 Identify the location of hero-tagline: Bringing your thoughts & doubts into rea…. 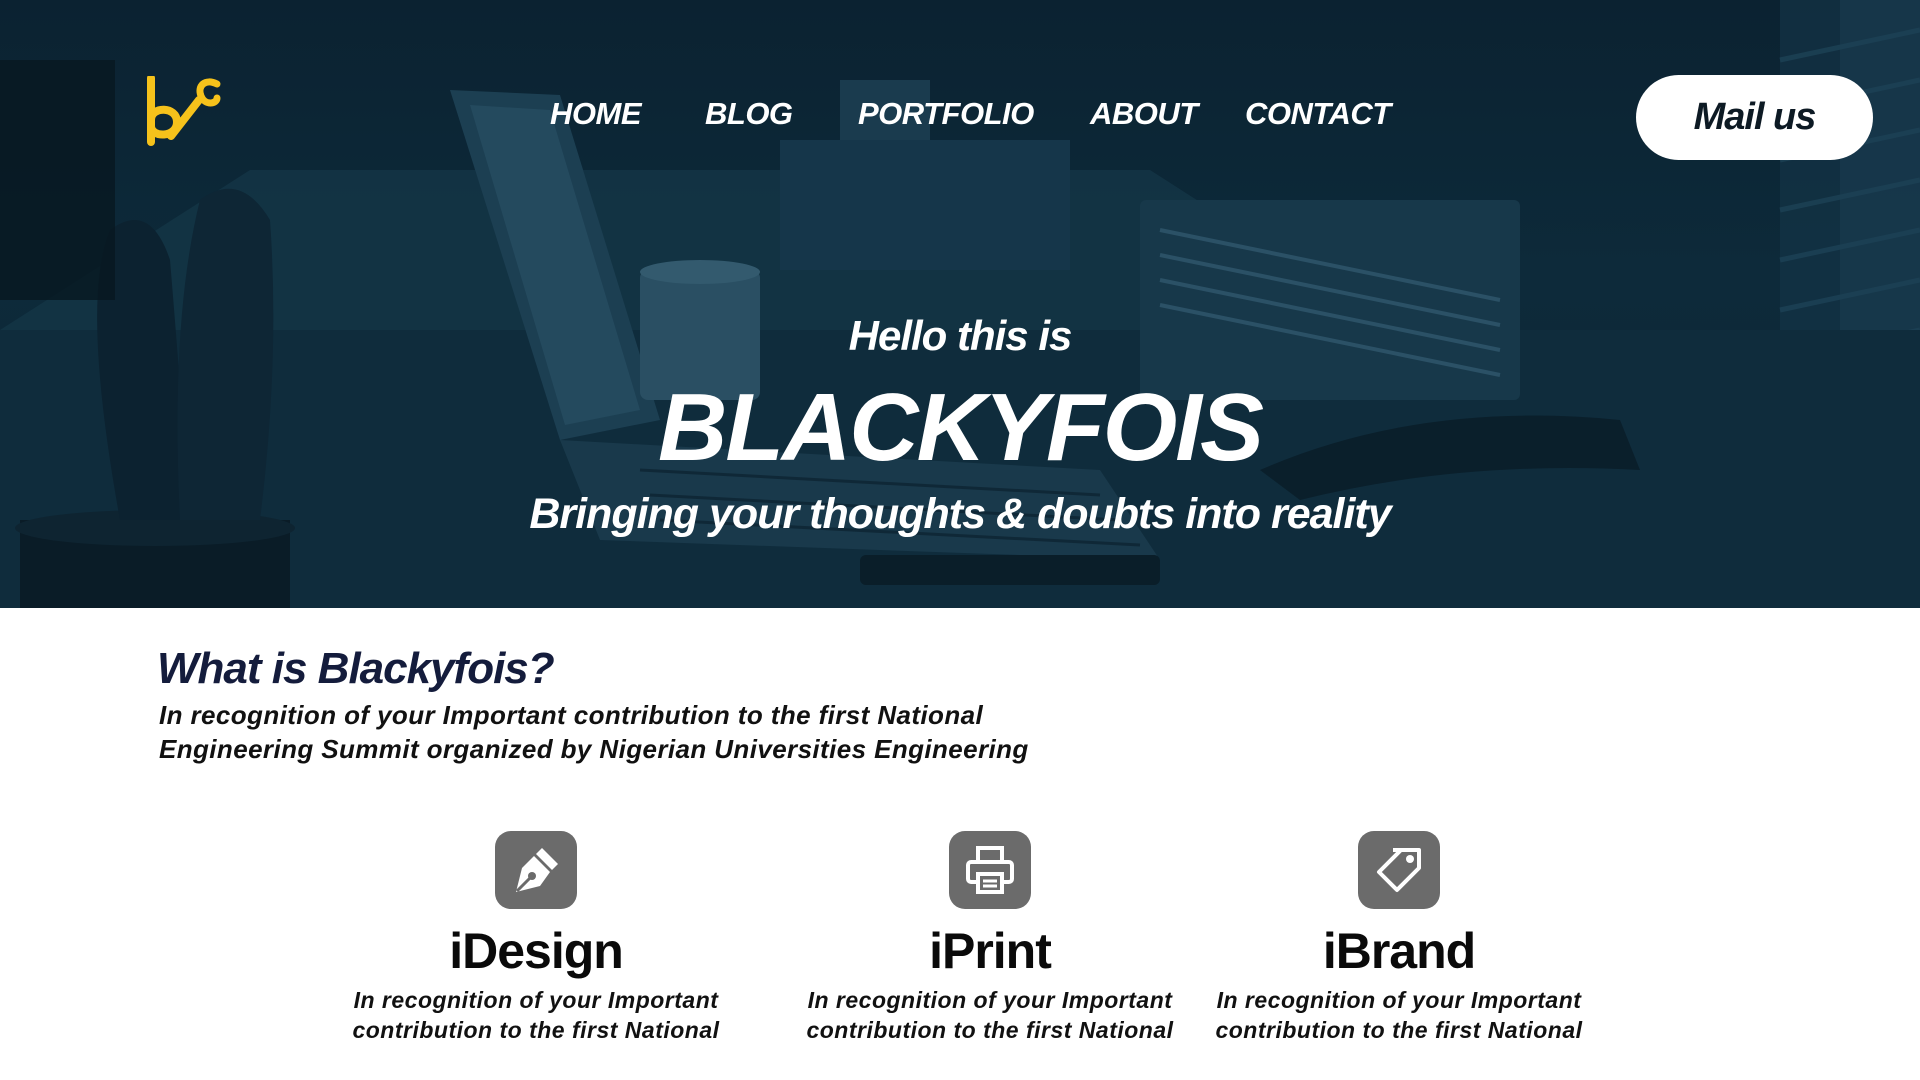
(960, 514).